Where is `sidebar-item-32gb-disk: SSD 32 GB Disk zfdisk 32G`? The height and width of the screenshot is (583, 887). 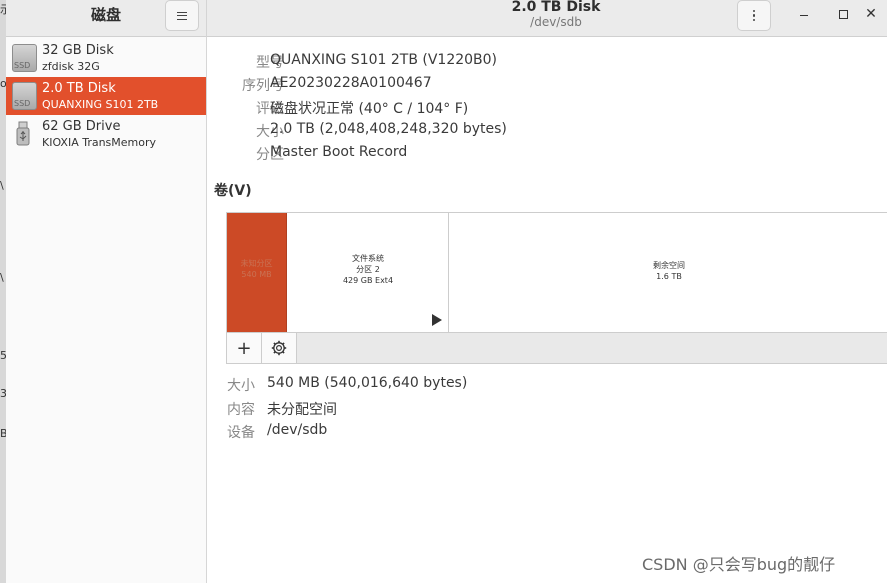 sidebar-item-32gb-disk: SSD 32 GB Disk zfdisk 32G is located at coordinates (106, 58).